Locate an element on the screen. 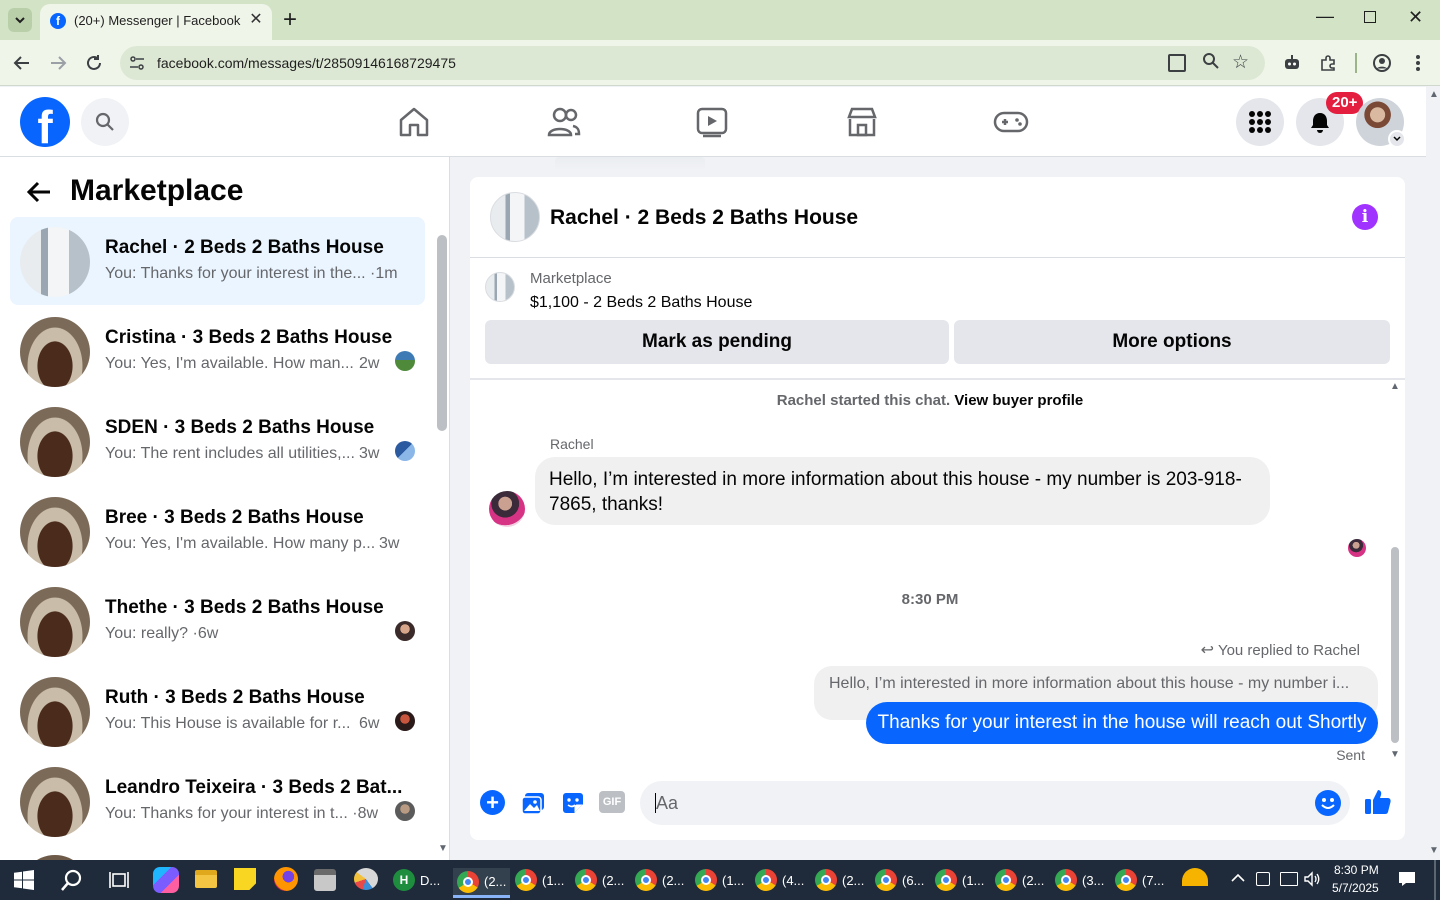  sticker-icon is located at coordinates (573, 803).